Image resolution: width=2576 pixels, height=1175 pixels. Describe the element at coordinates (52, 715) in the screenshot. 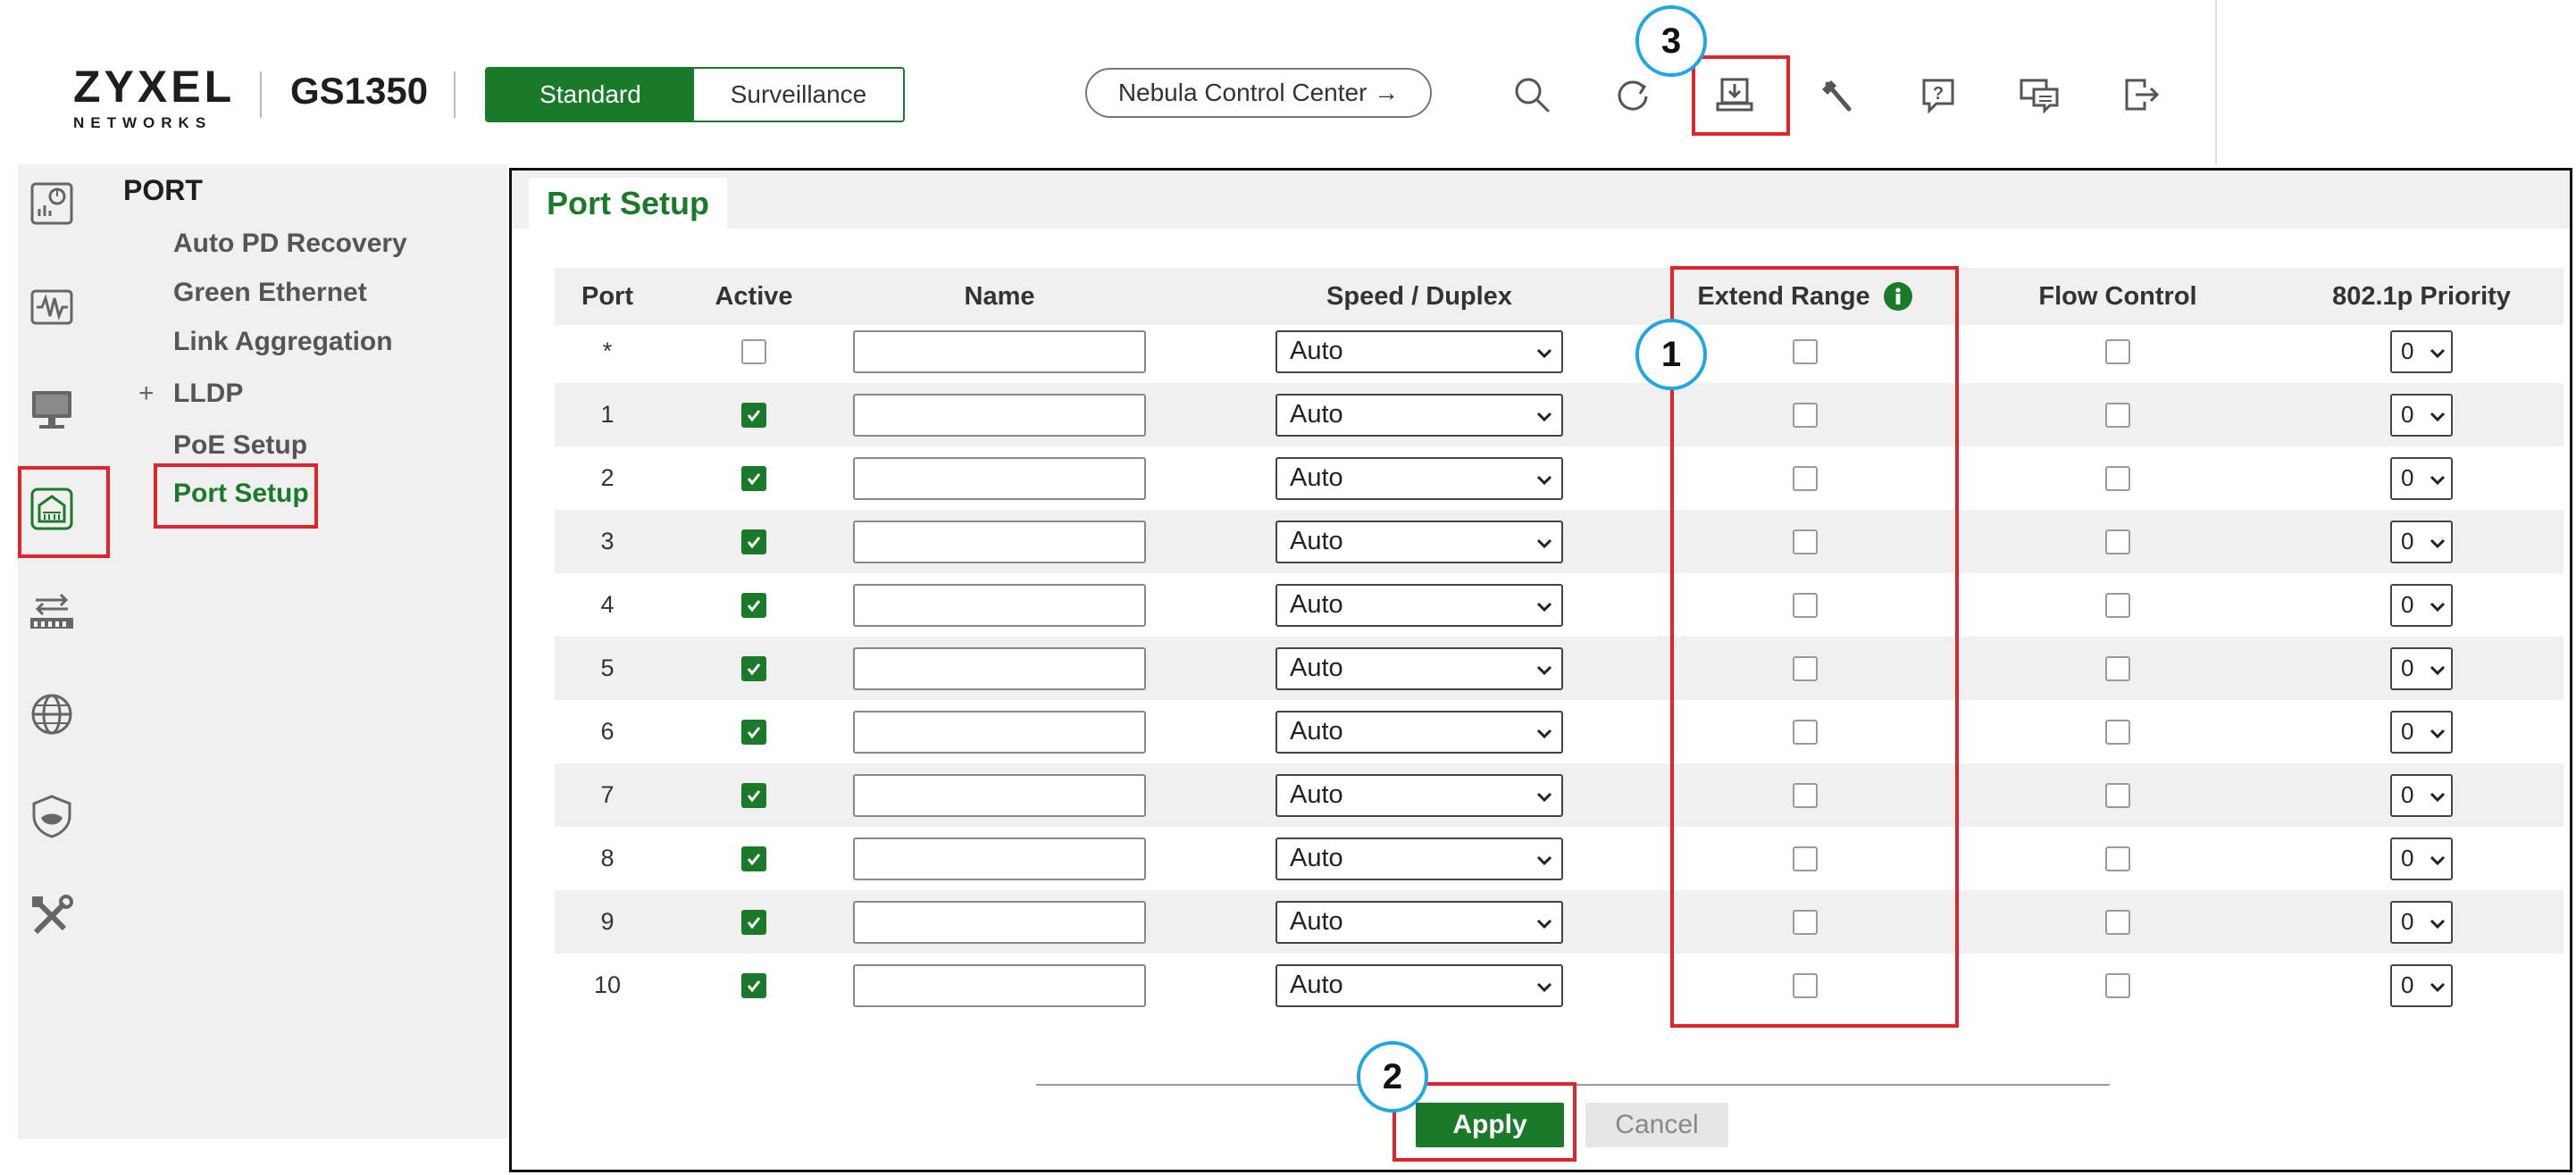

I see `network-icon` at that location.